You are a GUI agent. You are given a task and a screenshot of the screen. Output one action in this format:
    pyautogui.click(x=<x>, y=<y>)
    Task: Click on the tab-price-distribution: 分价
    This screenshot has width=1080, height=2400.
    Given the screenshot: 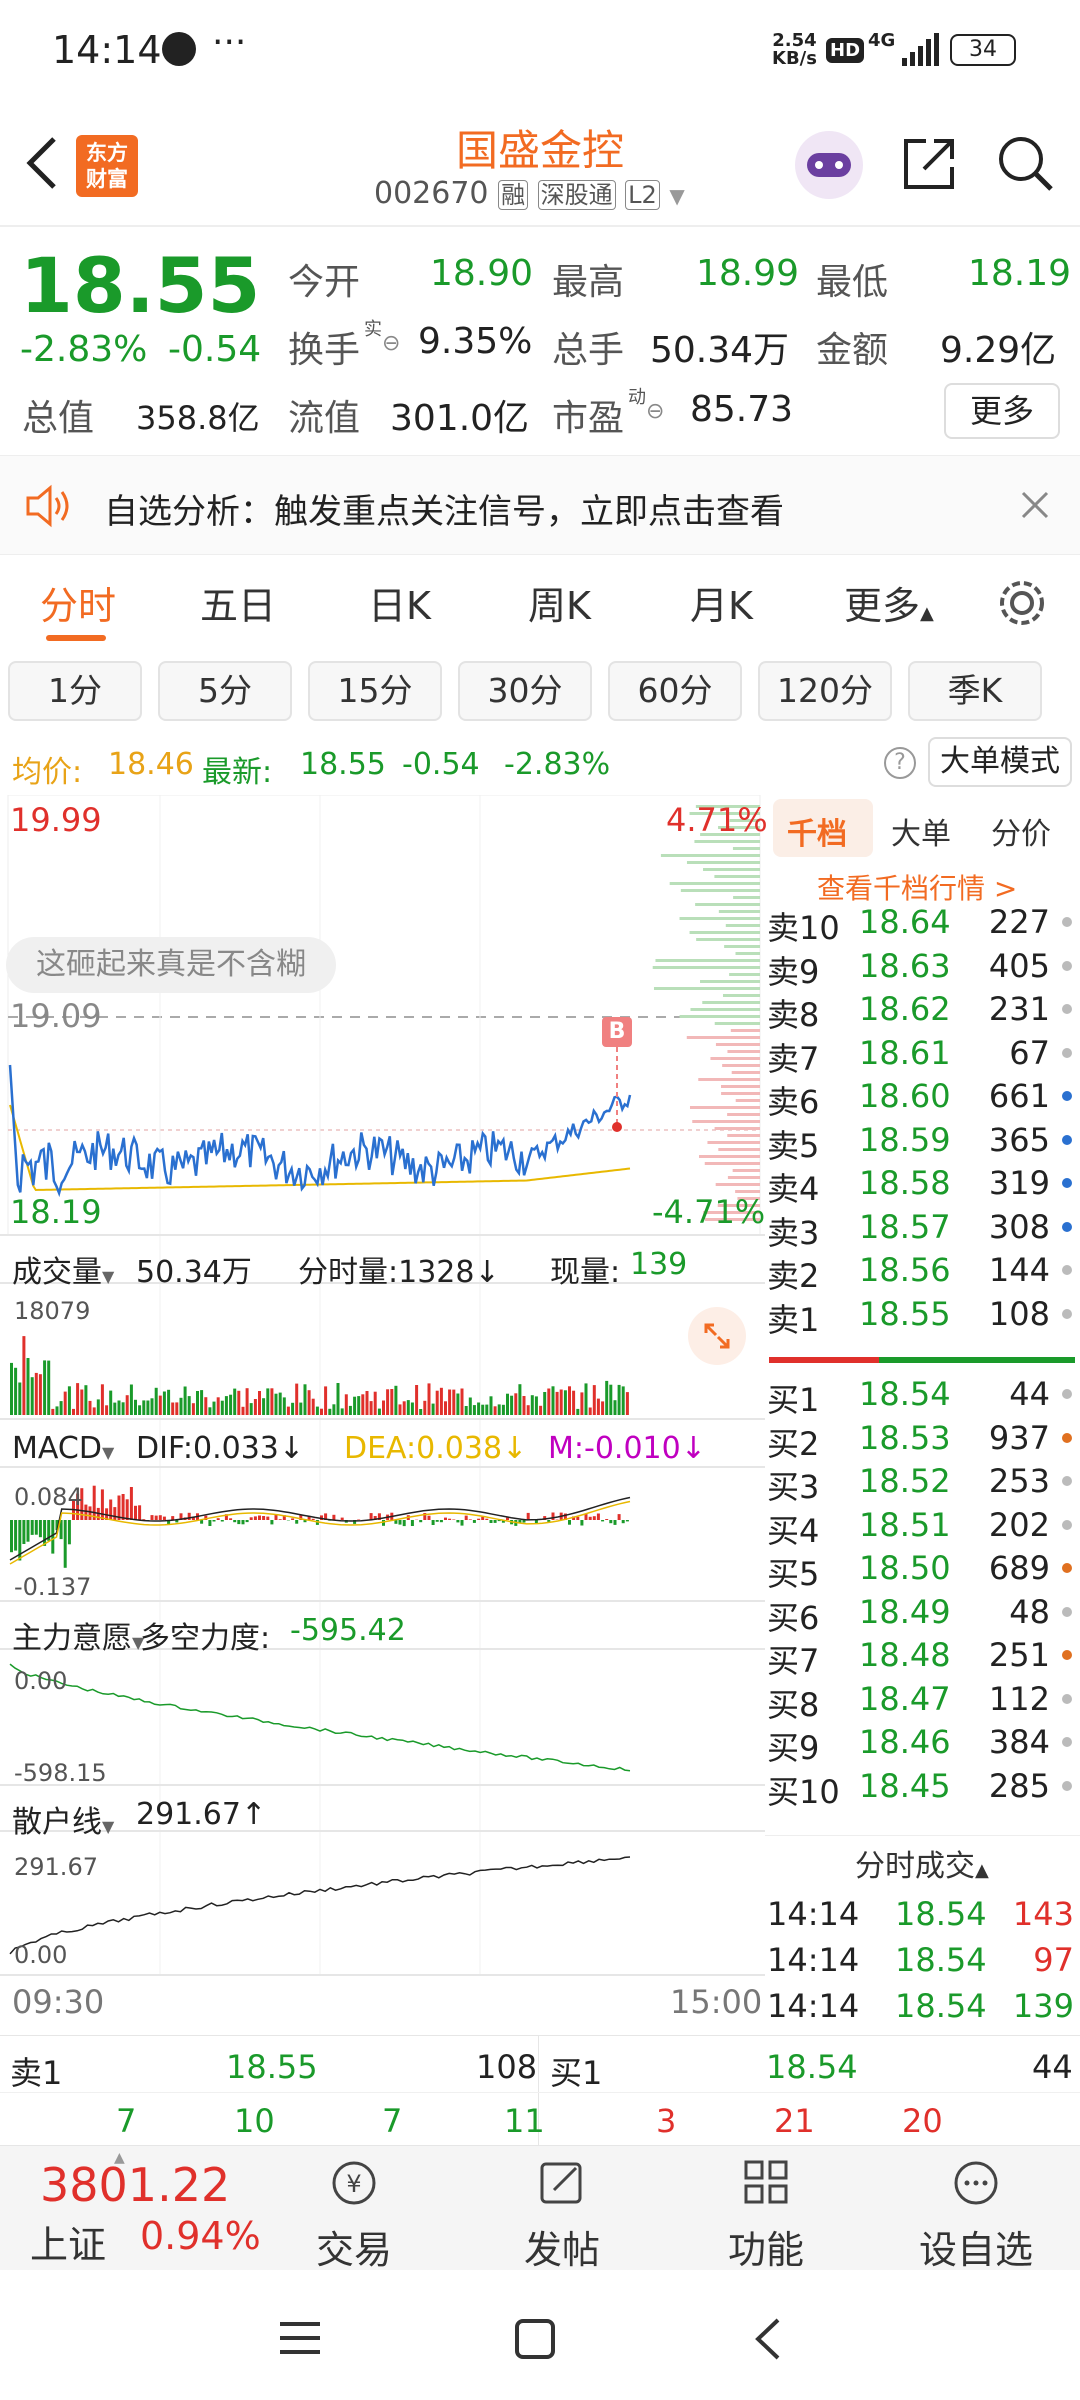 What is the action you would take?
    pyautogui.click(x=1021, y=831)
    